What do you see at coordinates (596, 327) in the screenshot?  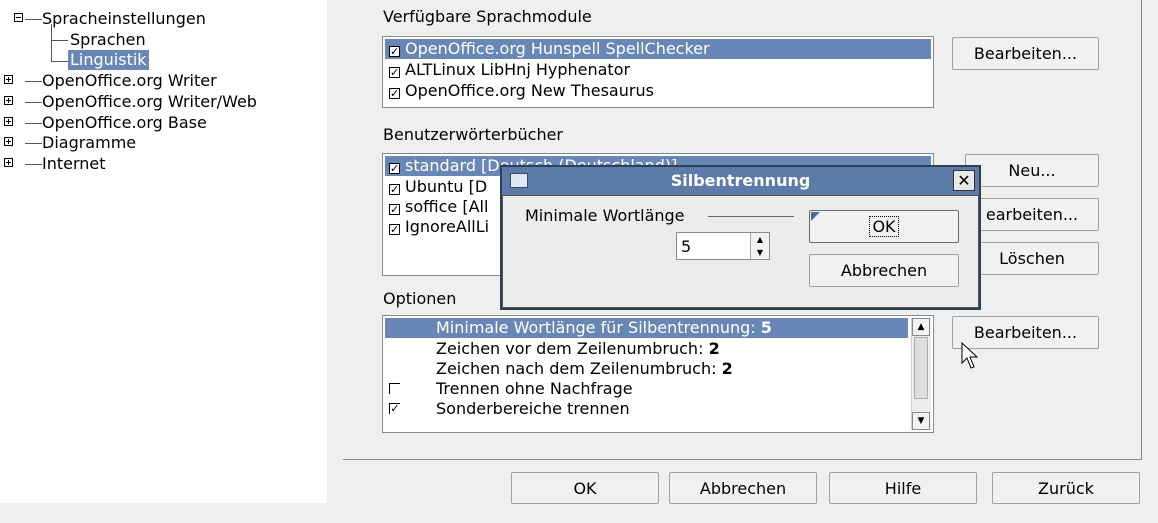 I see `option-label: Minimale Wortlänge für Silbentrennung:` at bounding box center [596, 327].